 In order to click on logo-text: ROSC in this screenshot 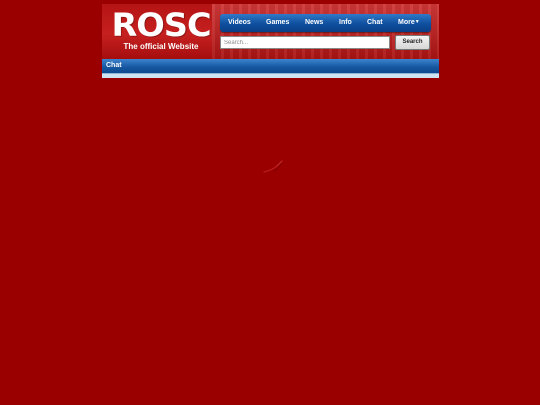, I will do `click(161, 25)`.